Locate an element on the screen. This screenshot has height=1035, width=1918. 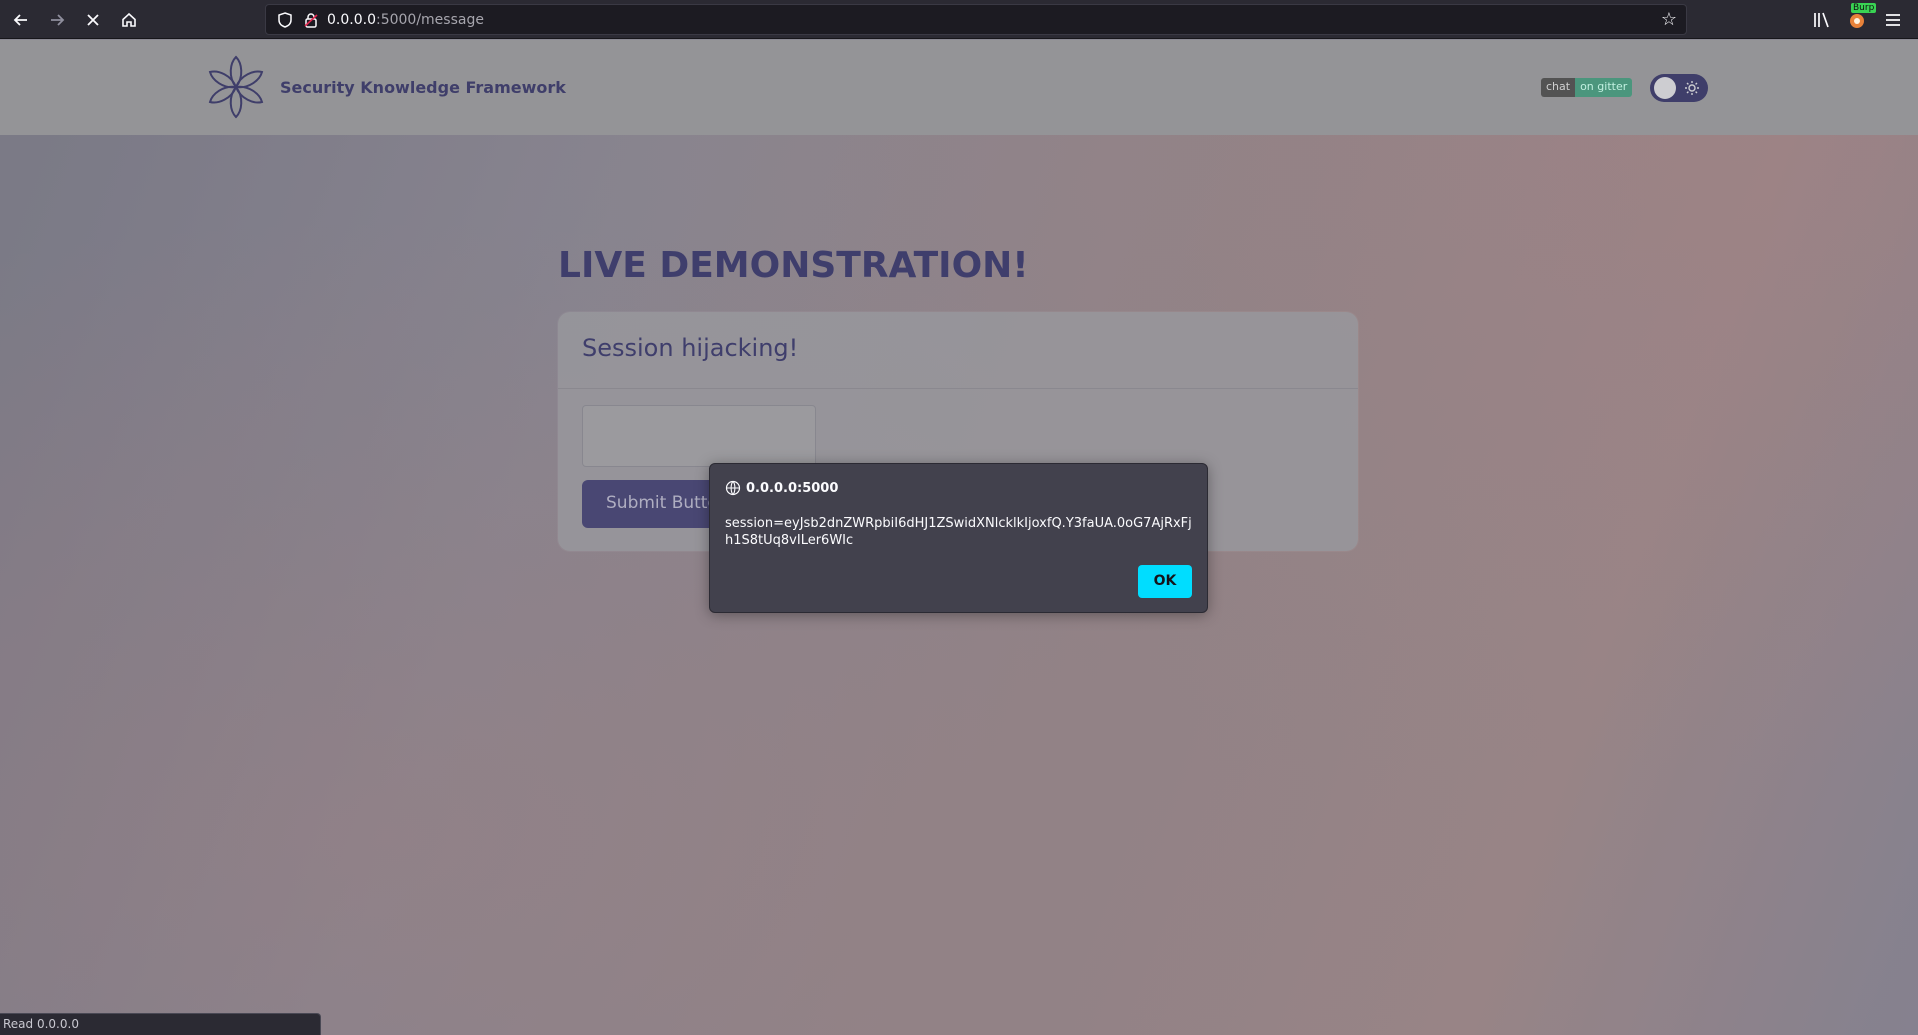
url-host: 0.0.0.0 is located at coordinates (351, 20).